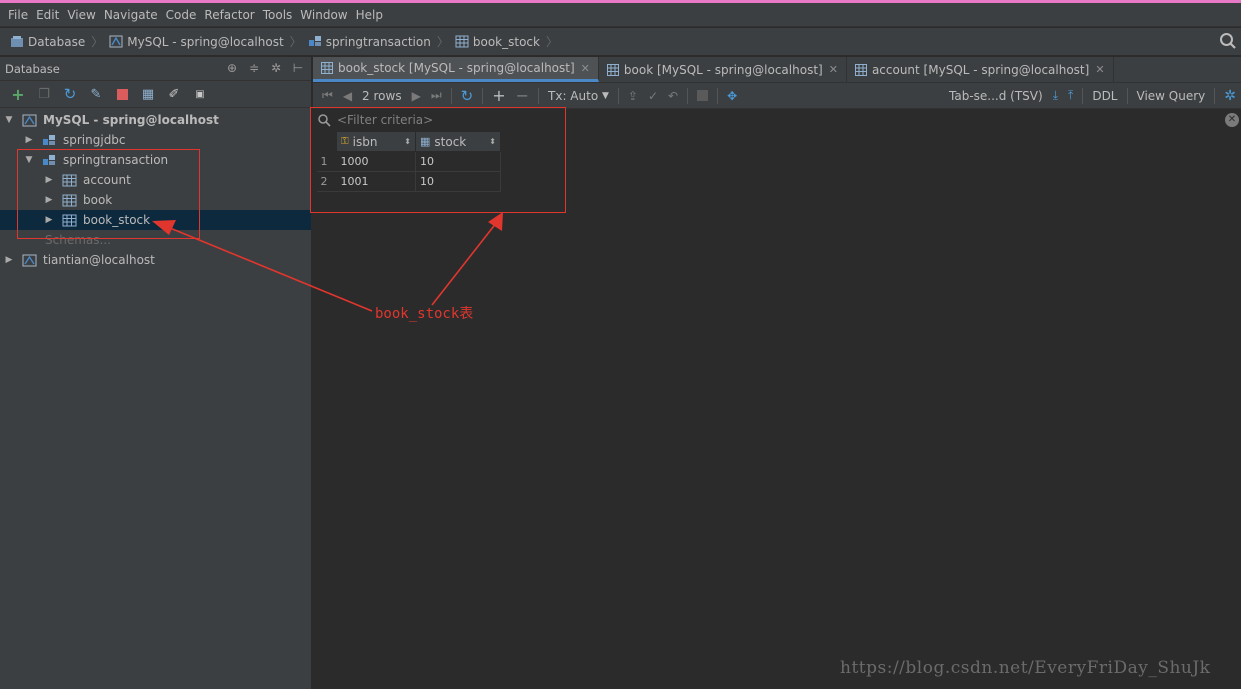 The image size is (1241, 689). Describe the element at coordinates (506, 41) in the screenshot. I see `breadcrumb-table: book_stock 〉` at that location.